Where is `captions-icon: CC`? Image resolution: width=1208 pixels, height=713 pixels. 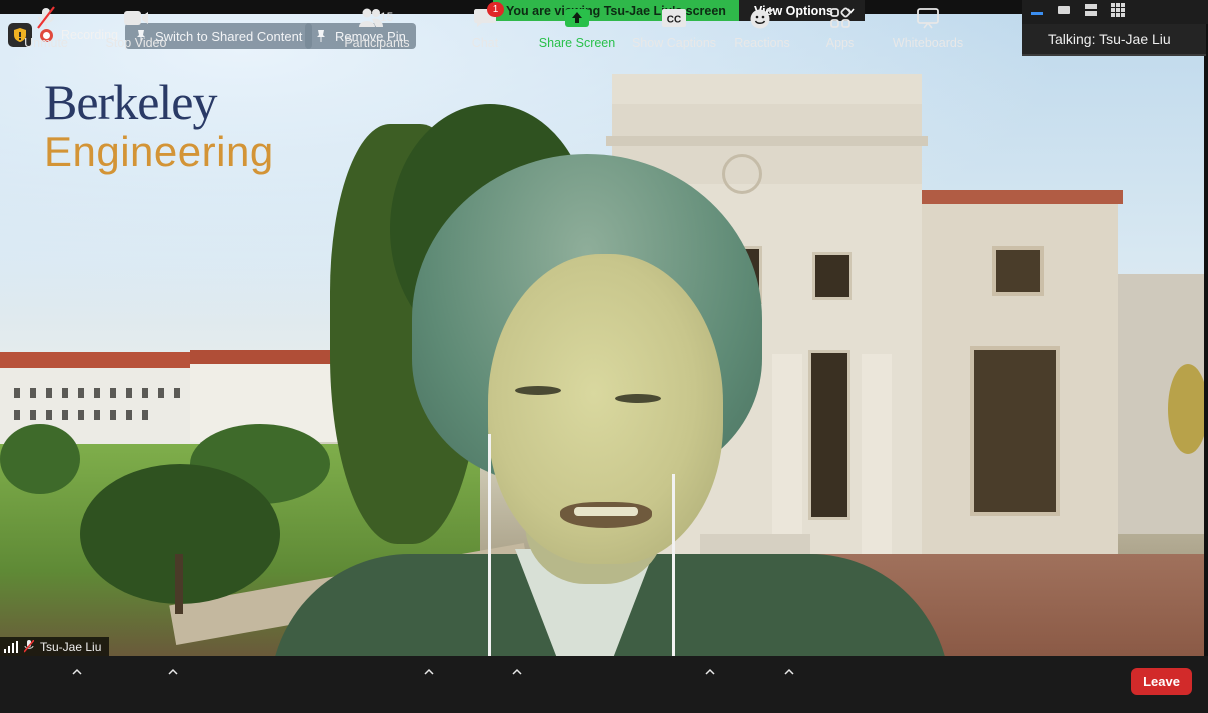 captions-icon: CC is located at coordinates (674, 18).